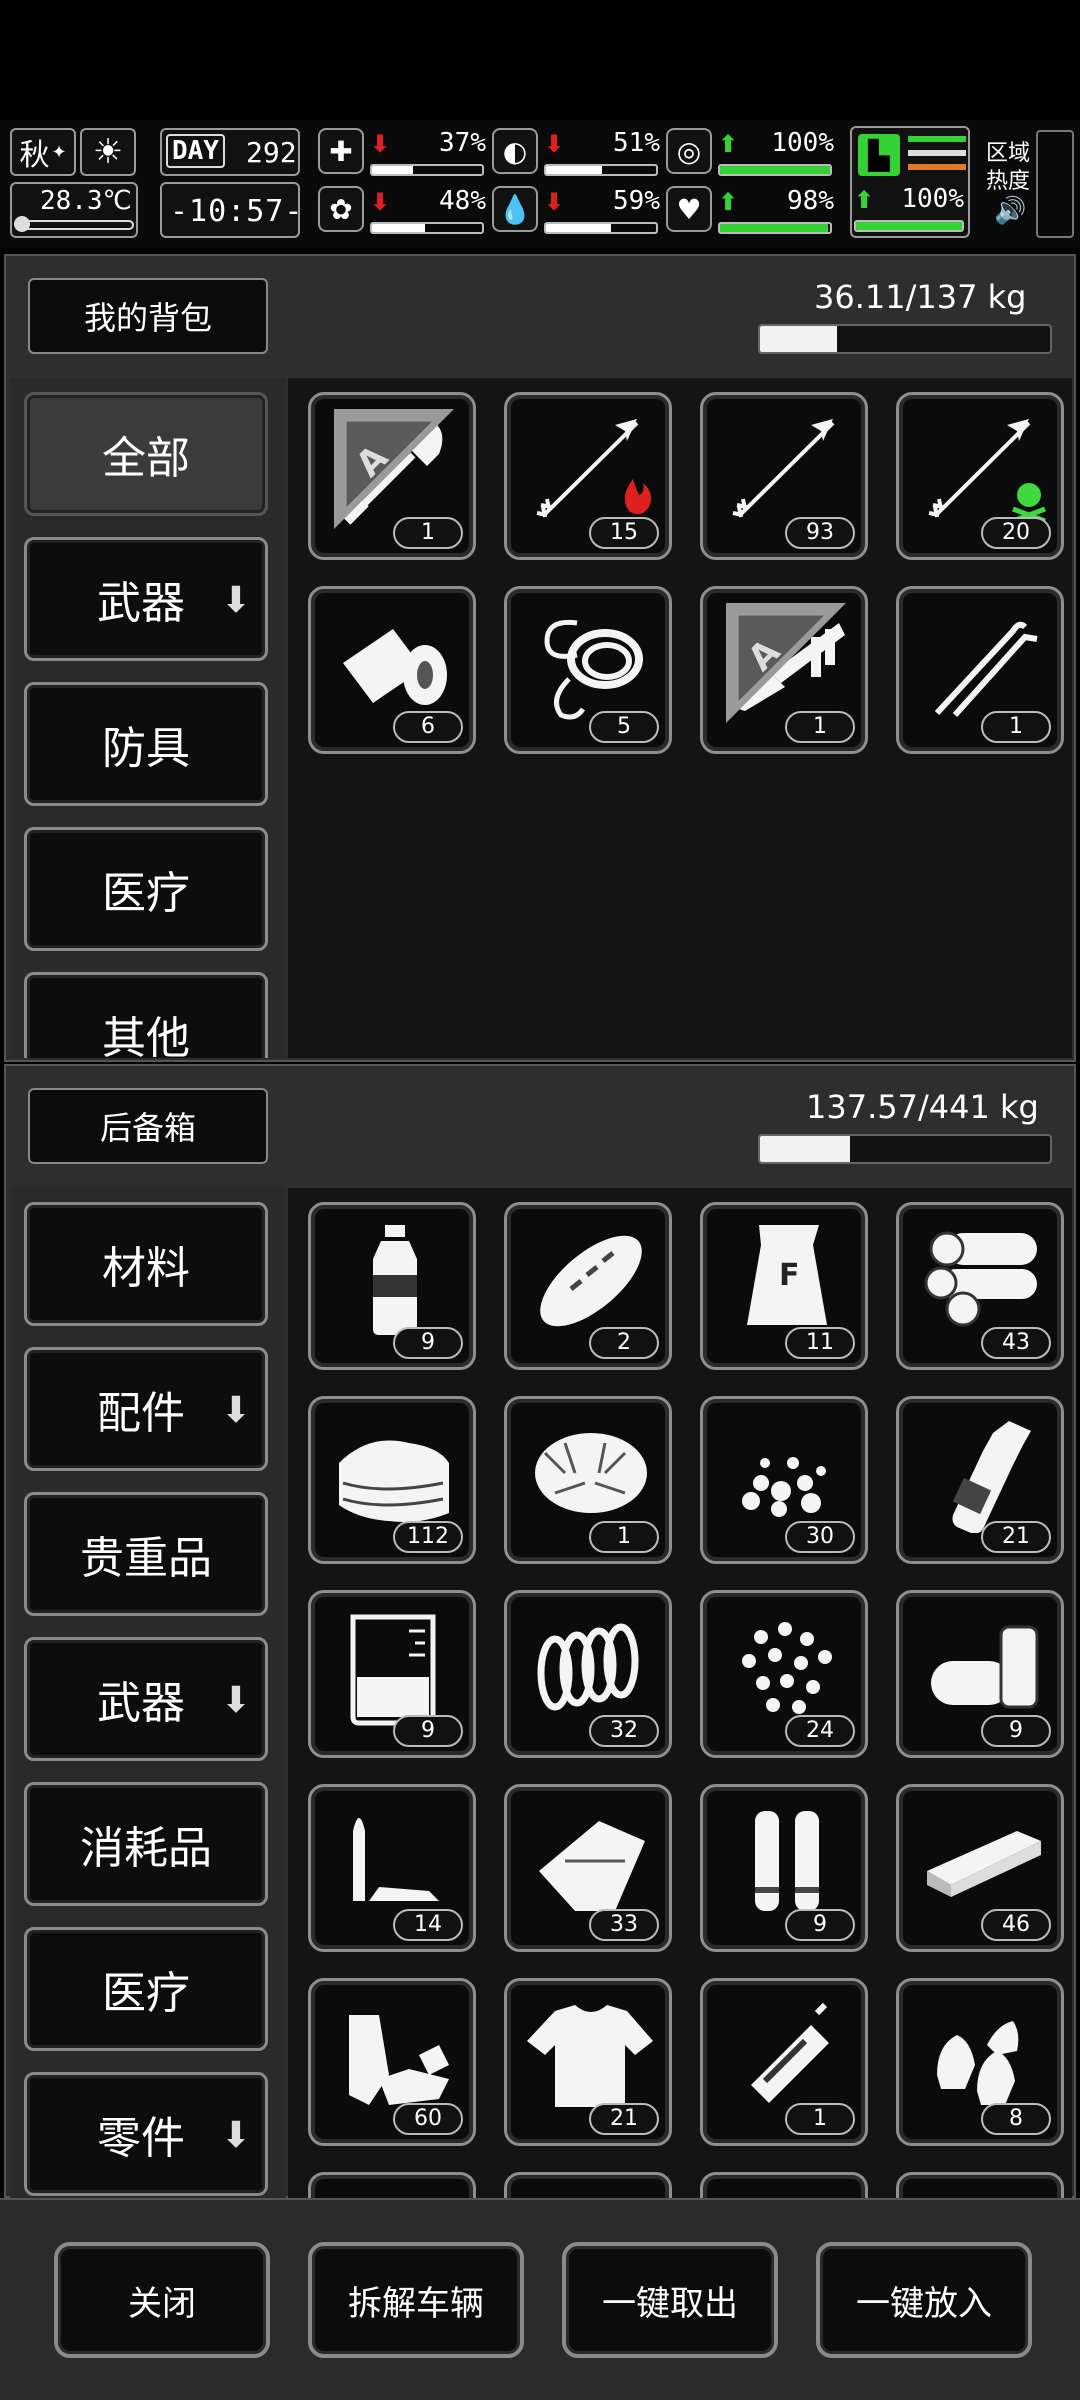  I want to click on day-label: DAY, so click(195, 151).